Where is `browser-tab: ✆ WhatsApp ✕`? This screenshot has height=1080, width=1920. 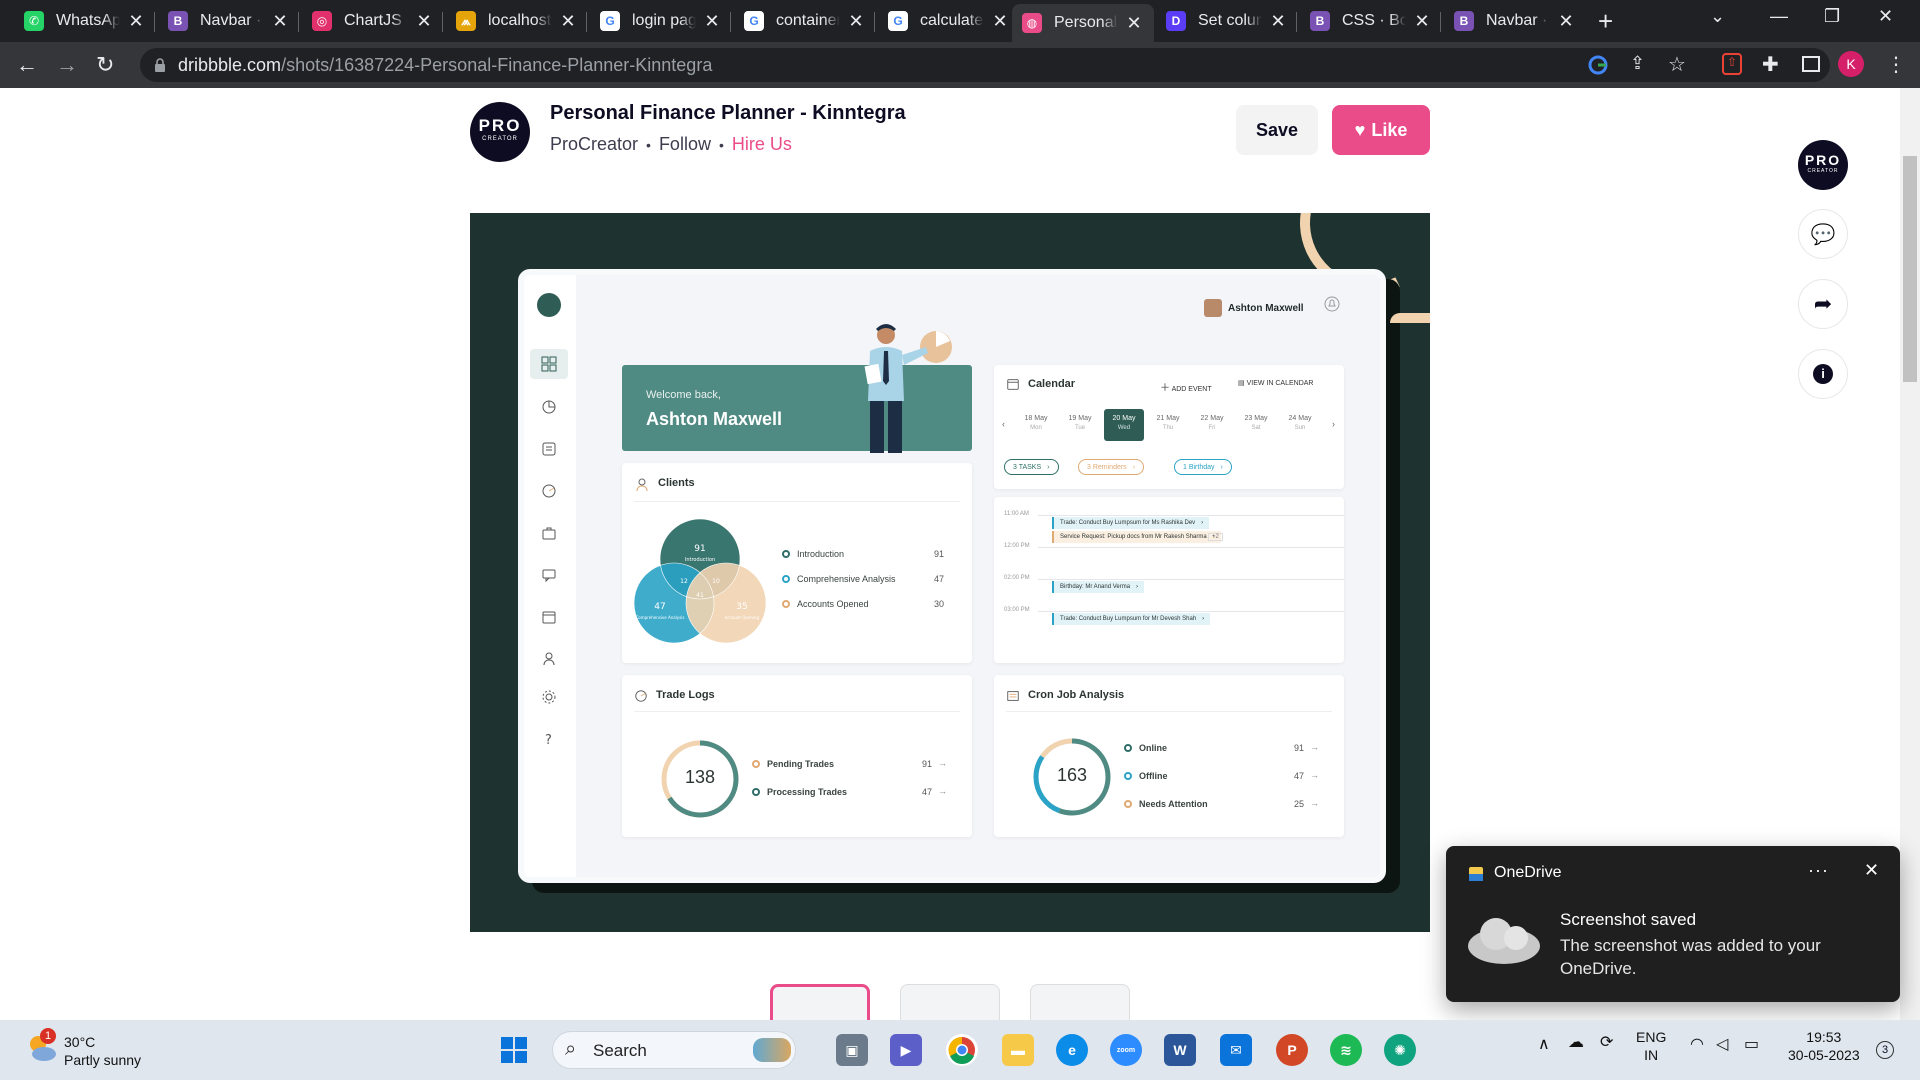 browser-tab: ✆ WhatsApp ✕ is located at coordinates (85, 21).